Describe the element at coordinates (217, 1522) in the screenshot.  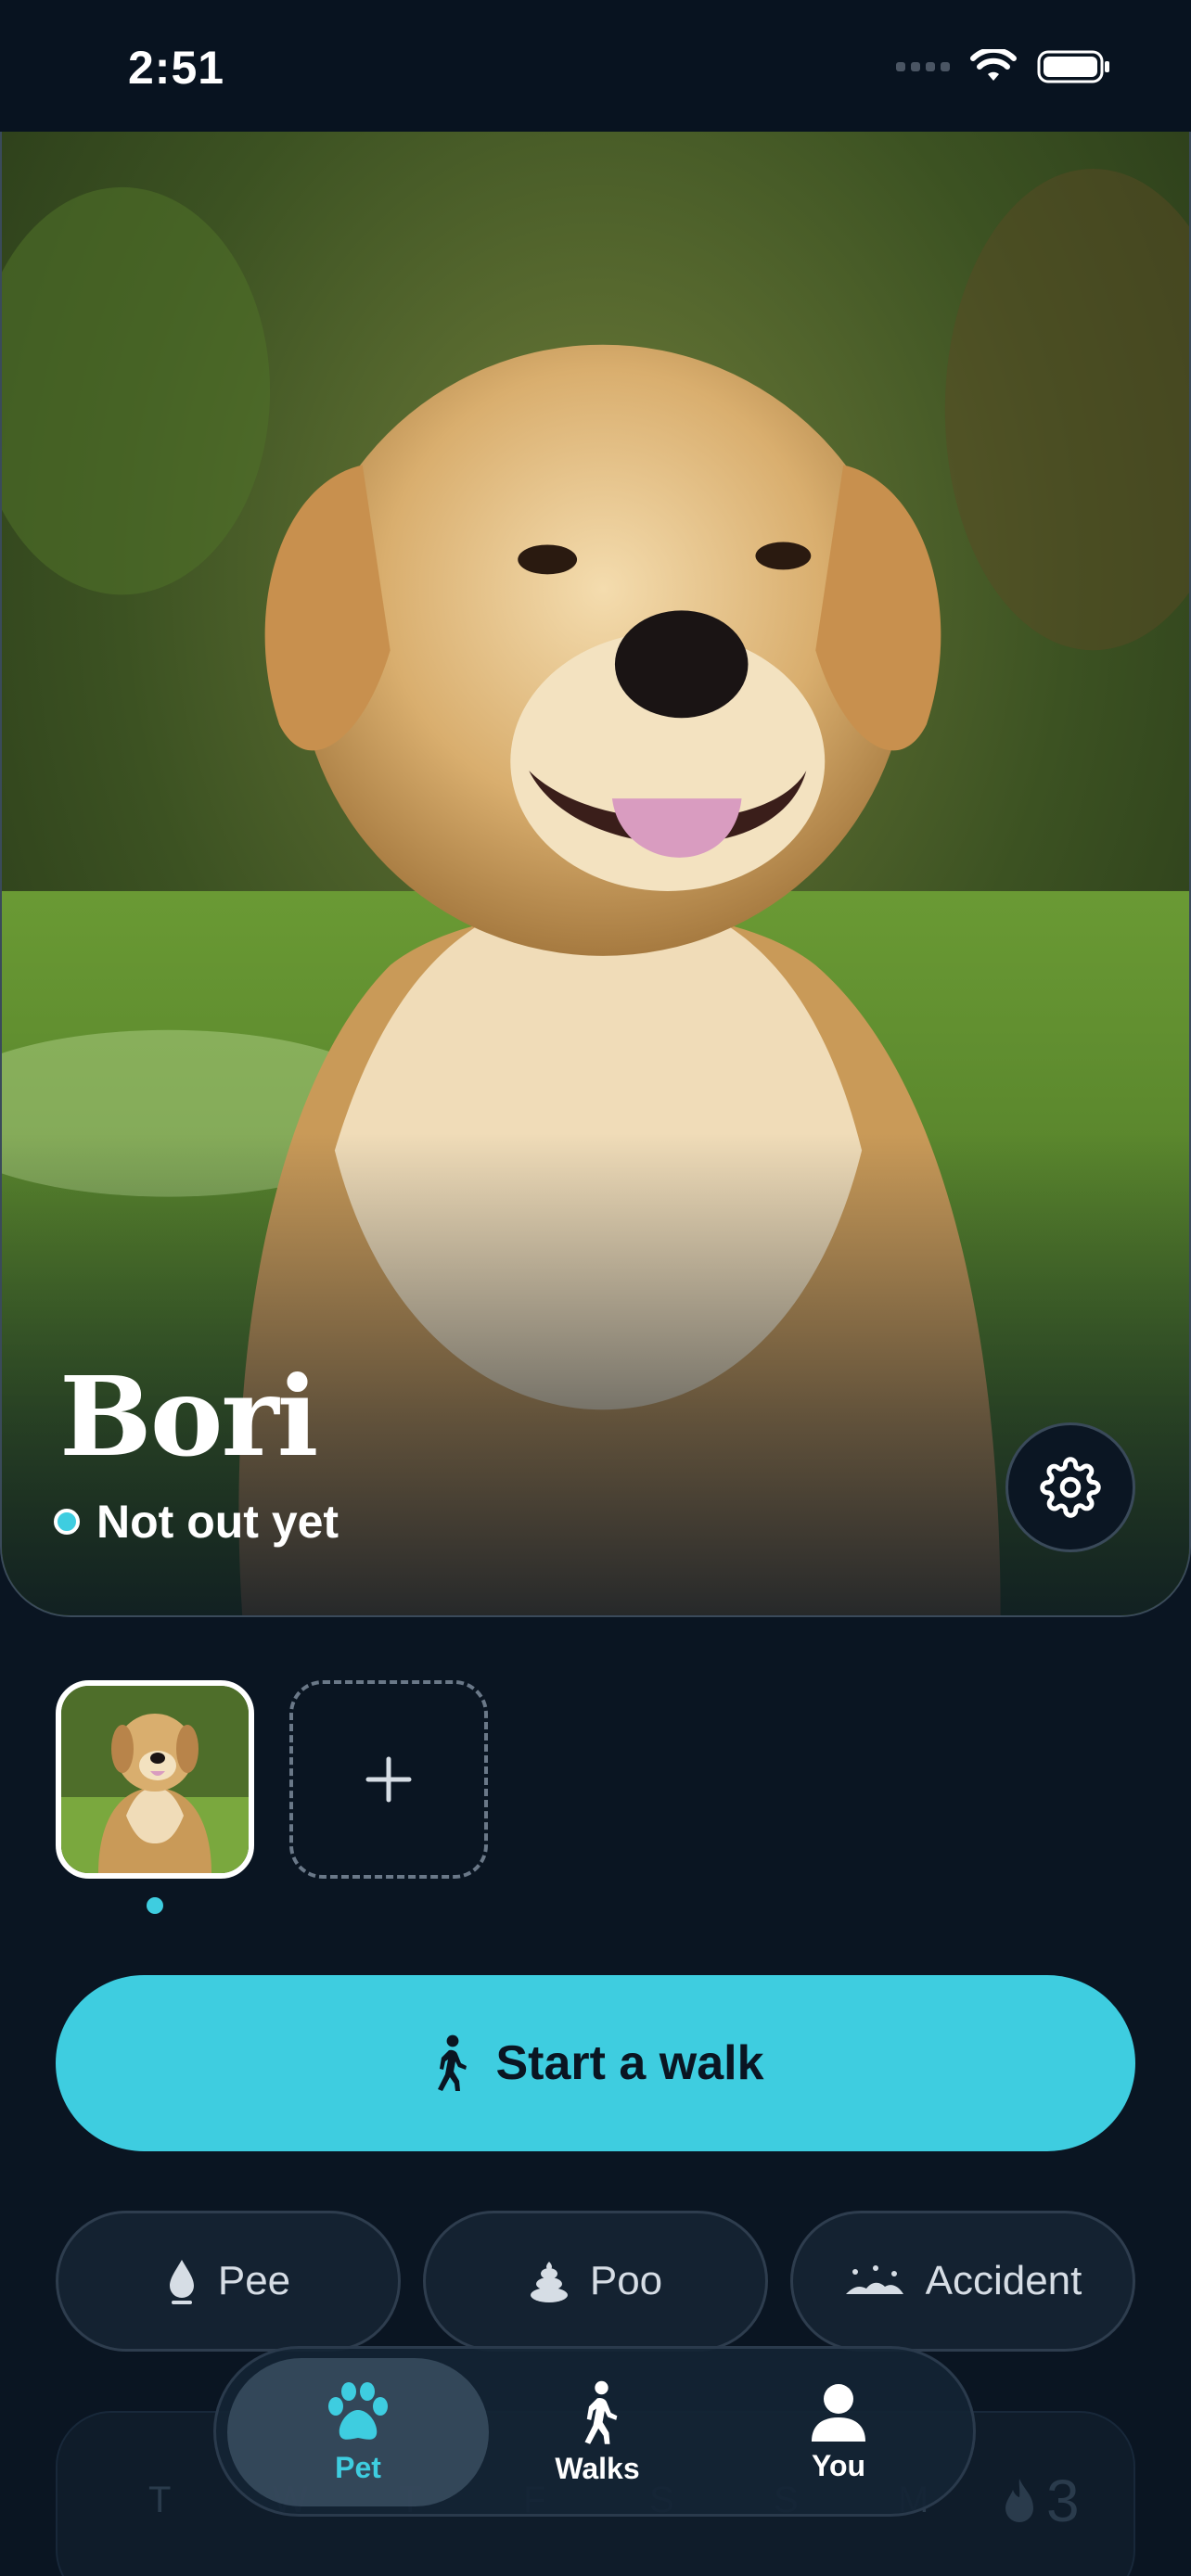
I see `pet-status-text: Not out yet` at that location.